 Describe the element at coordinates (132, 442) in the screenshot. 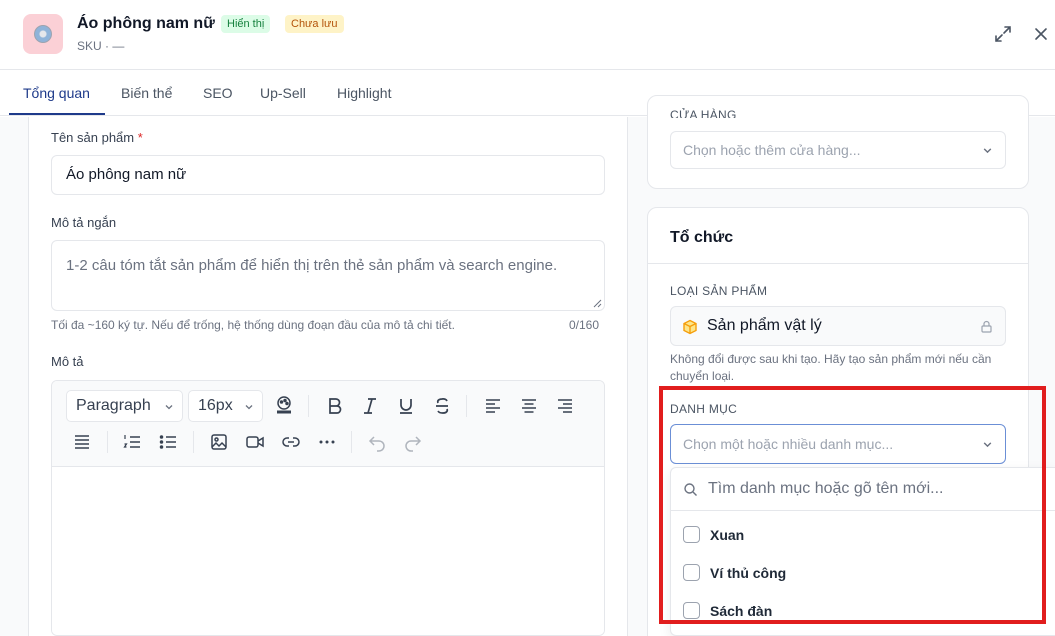

I see `ordered-list-icon` at that location.